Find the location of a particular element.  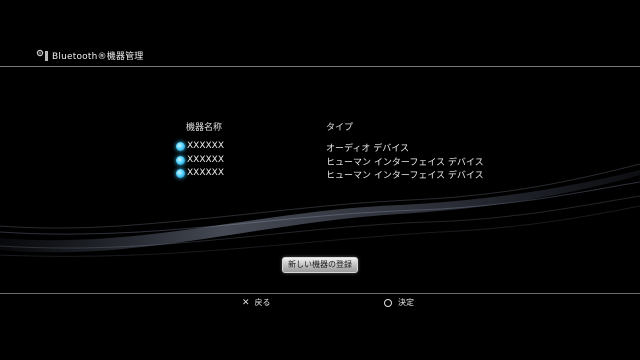

circle-icon is located at coordinates (388, 302).